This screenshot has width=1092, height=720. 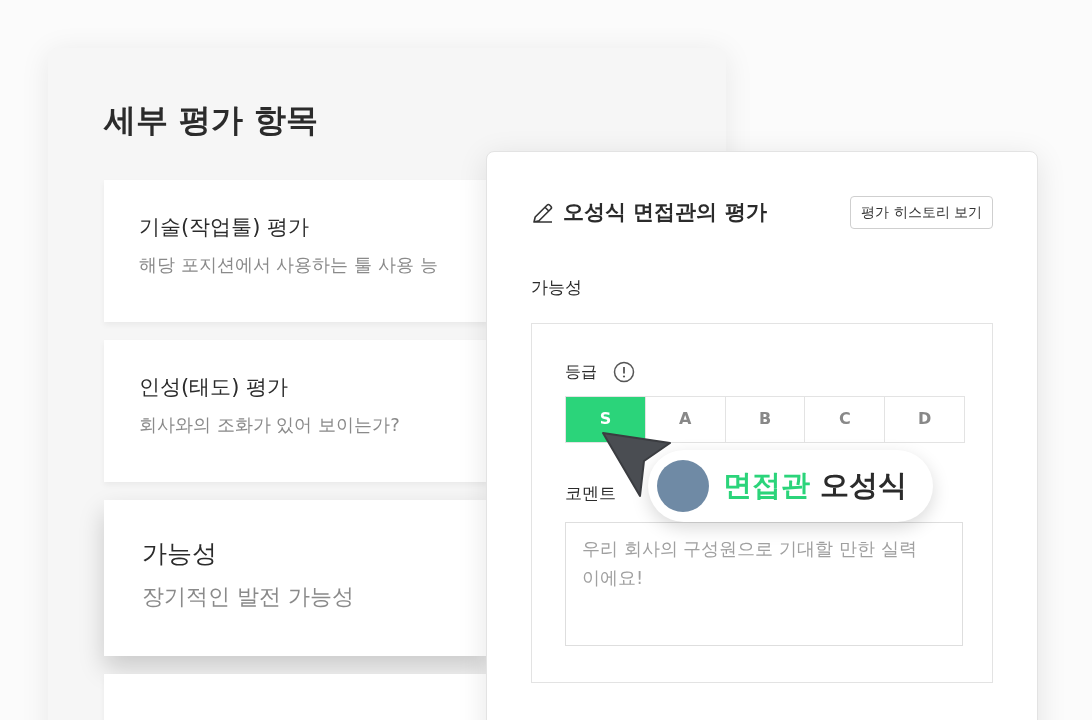 I want to click on interviewer-name: 면접관 오성식, so click(x=815, y=486).